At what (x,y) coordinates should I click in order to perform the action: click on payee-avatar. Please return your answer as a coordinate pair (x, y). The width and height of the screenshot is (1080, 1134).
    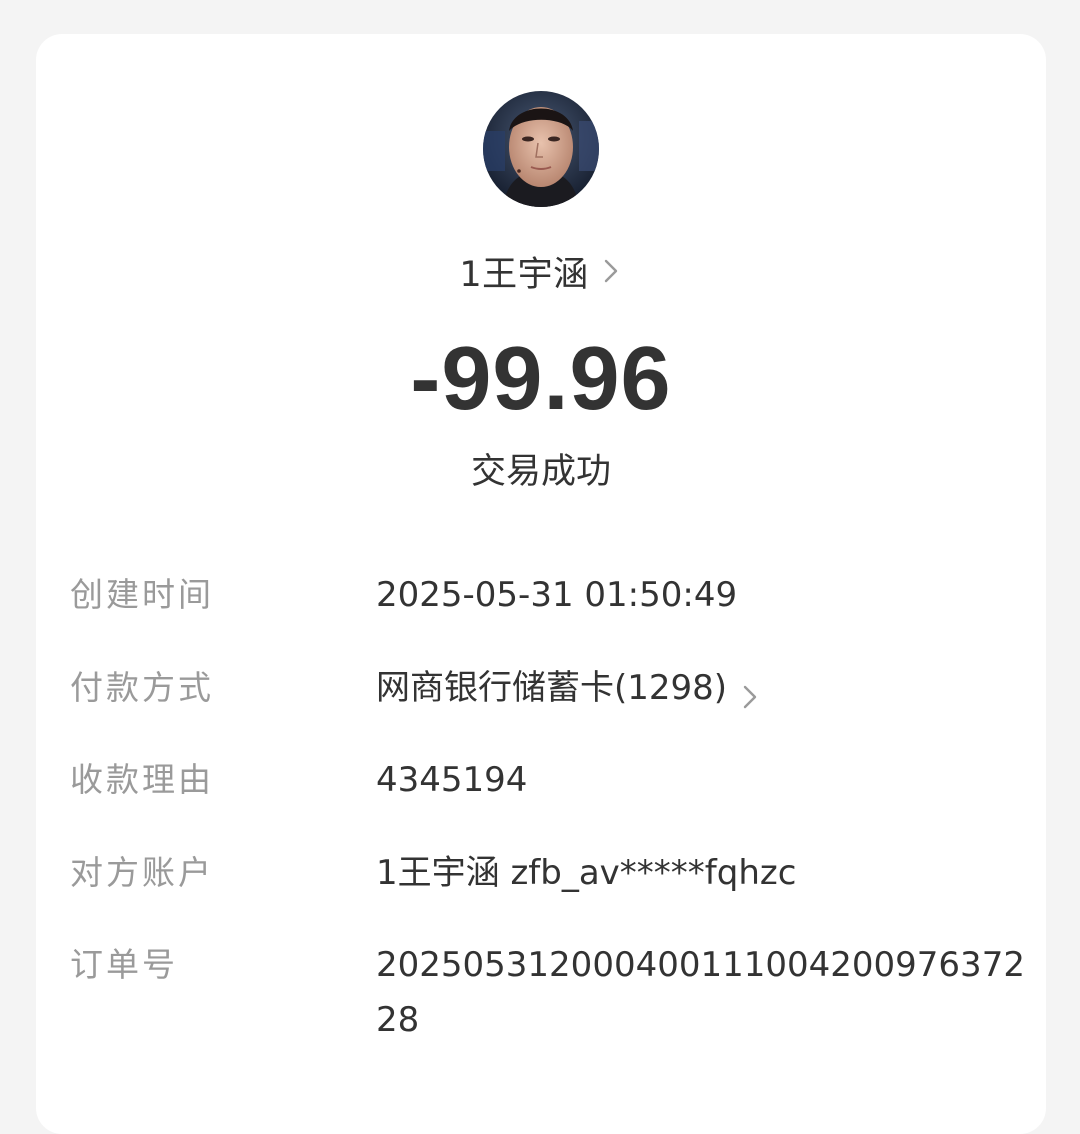
    Looking at the image, I should click on (541, 149).